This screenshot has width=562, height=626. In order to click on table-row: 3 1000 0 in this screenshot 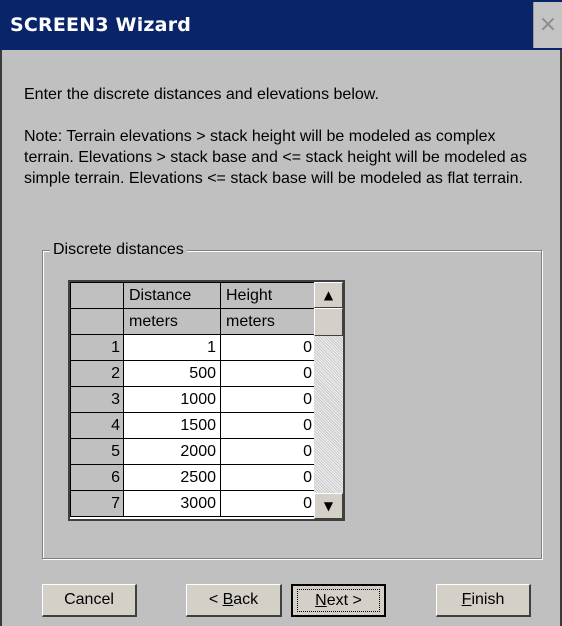, I will do `click(193, 399)`.